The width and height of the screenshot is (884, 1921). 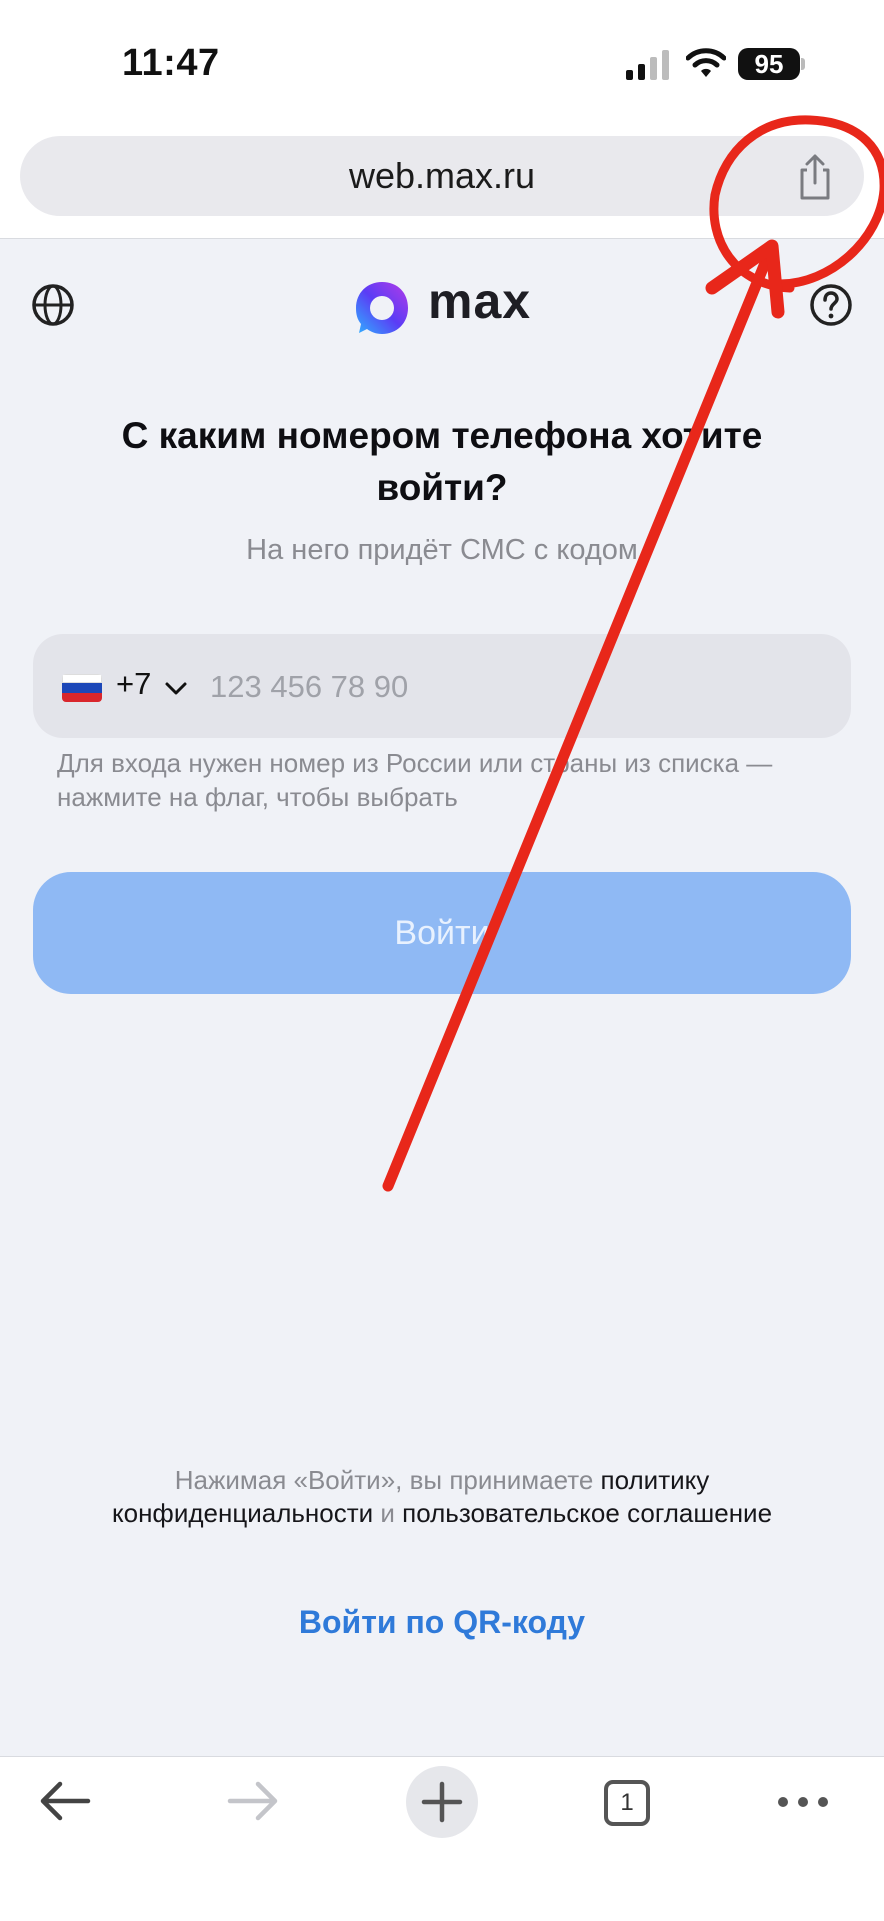 I want to click on address-bar: web.max.ru, so click(x=442, y=176).